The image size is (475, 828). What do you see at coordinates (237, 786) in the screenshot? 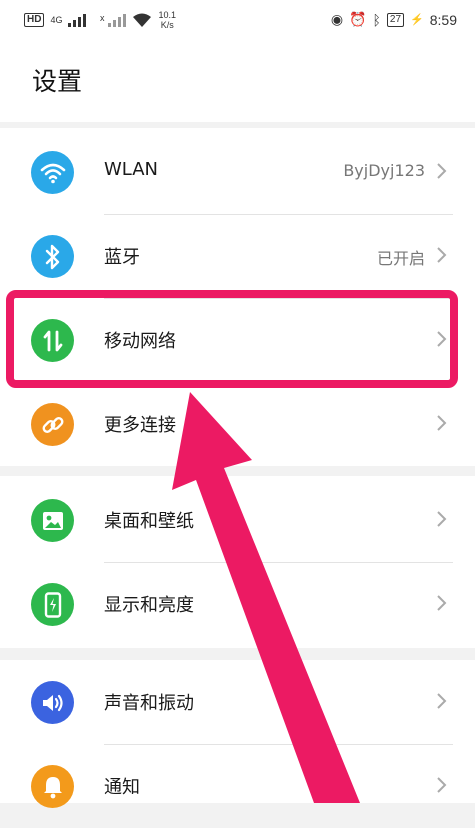
I see `settings-item-notifications: 通知` at bounding box center [237, 786].